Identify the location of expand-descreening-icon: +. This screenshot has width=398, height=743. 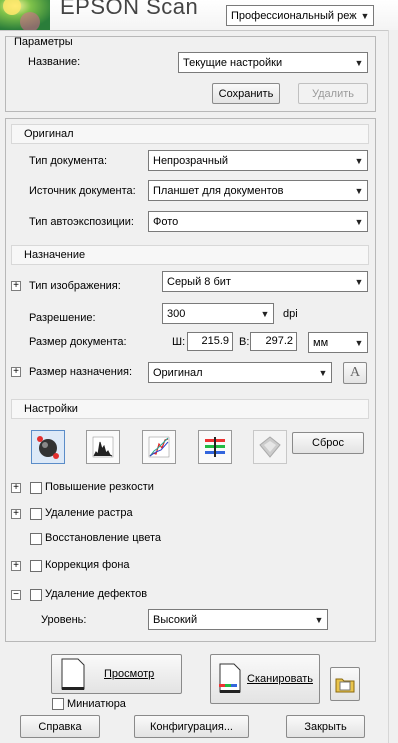
(16, 514).